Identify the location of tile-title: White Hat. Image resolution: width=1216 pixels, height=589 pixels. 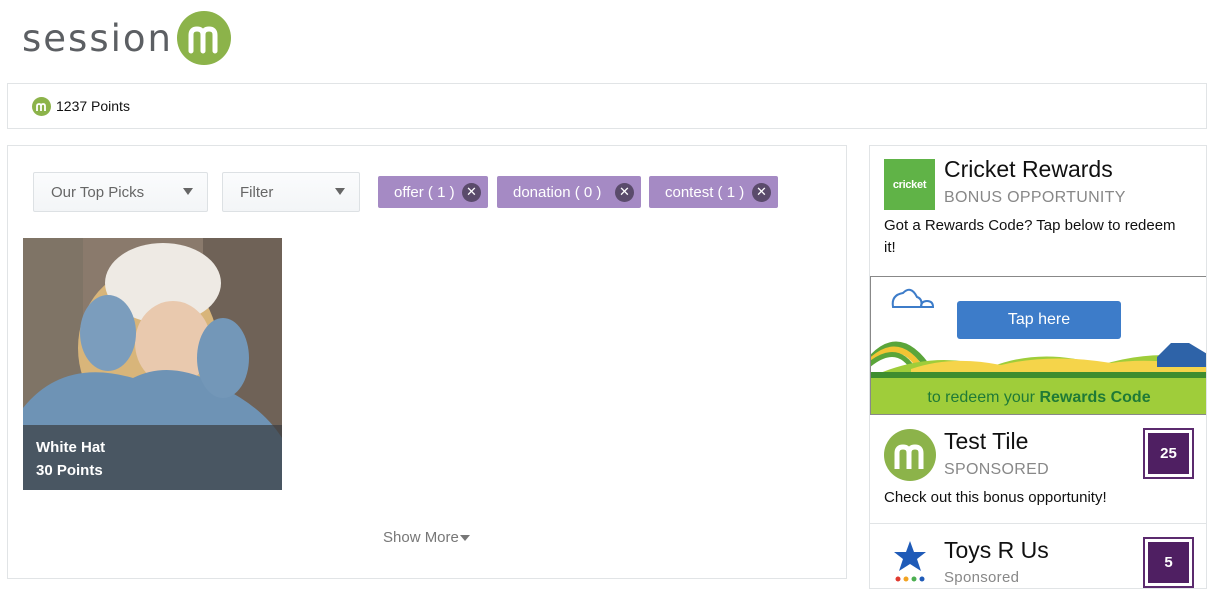
(71, 447).